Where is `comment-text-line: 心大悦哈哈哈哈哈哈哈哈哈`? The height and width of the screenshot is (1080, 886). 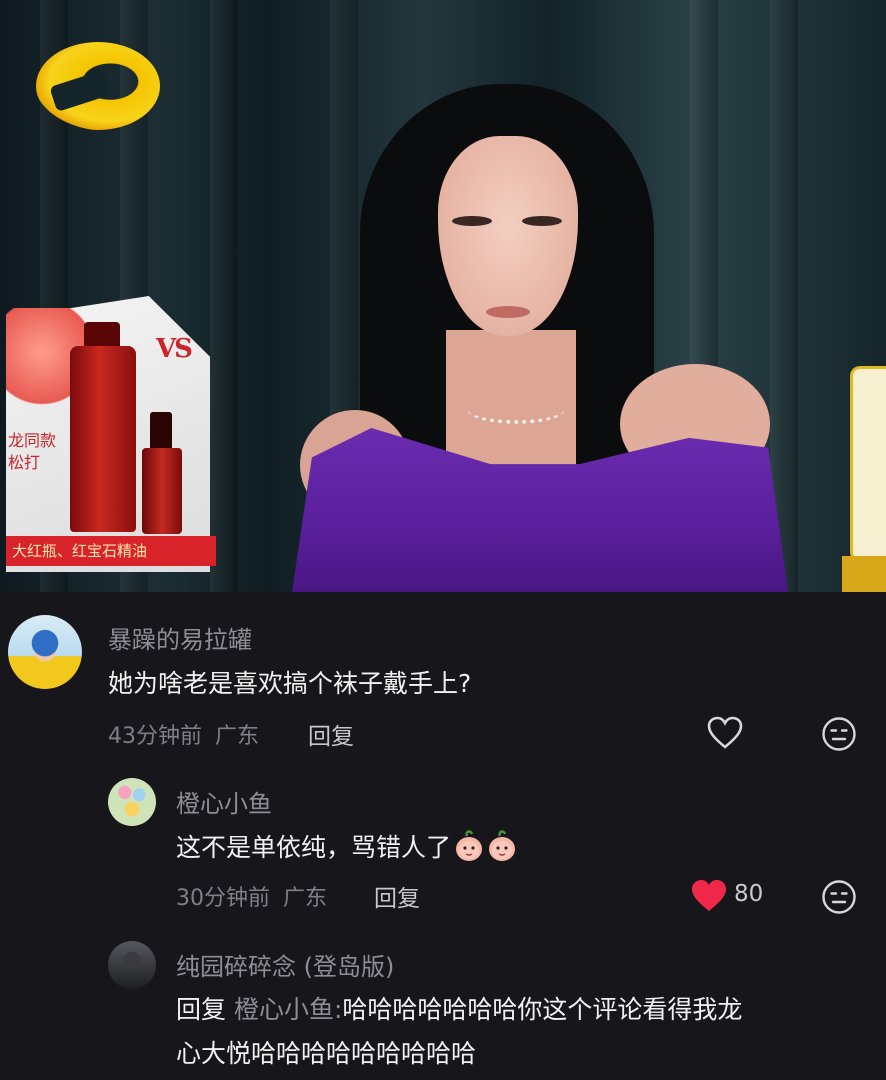 comment-text-line: 心大悦哈哈哈哈哈哈哈哈哈 is located at coordinates (326, 1053).